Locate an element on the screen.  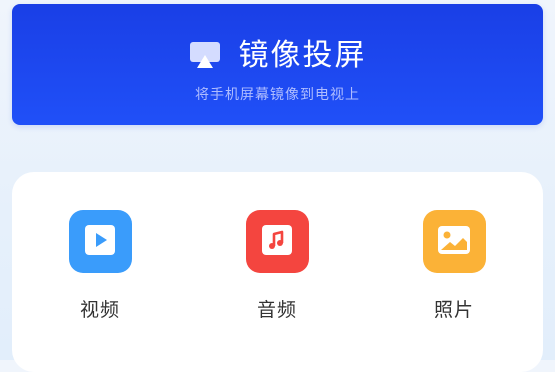
video-tile is located at coordinates (100, 241).